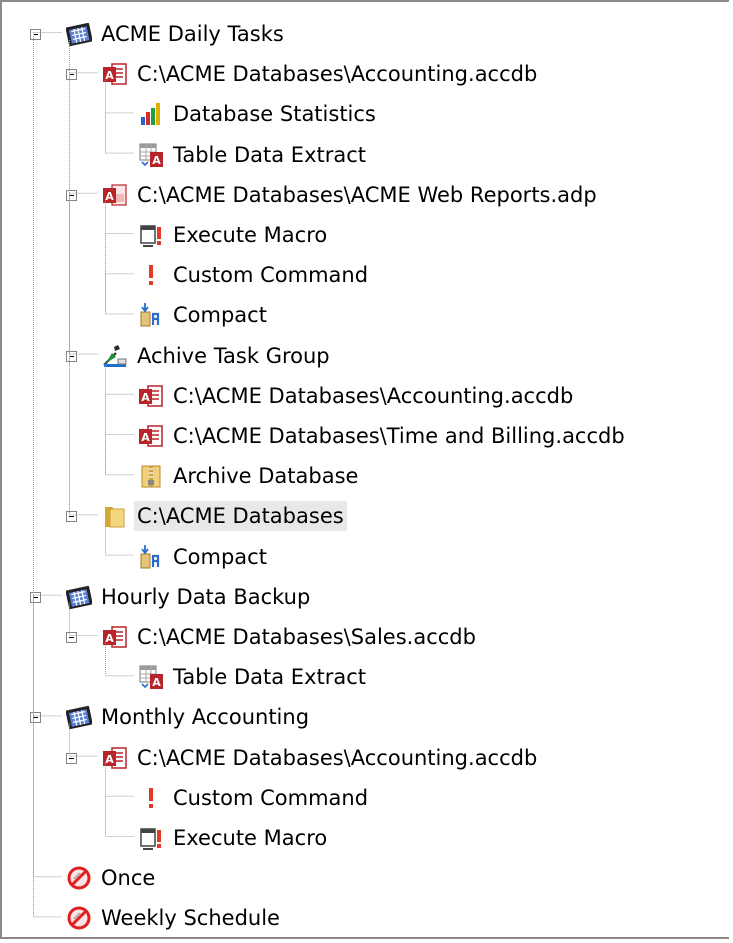 Image resolution: width=733 pixels, height=943 pixels. Describe the element at coordinates (128, 878) in the screenshot. I see `tree-node-label: Once` at that location.